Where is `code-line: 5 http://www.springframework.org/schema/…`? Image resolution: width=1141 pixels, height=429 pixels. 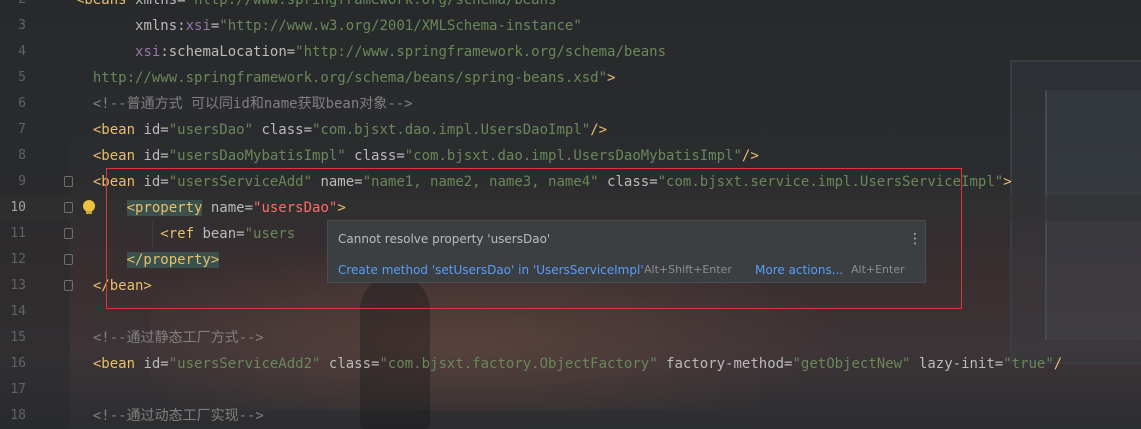
code-line: 5 http://www.springframework.org/schema/… is located at coordinates (570, 78).